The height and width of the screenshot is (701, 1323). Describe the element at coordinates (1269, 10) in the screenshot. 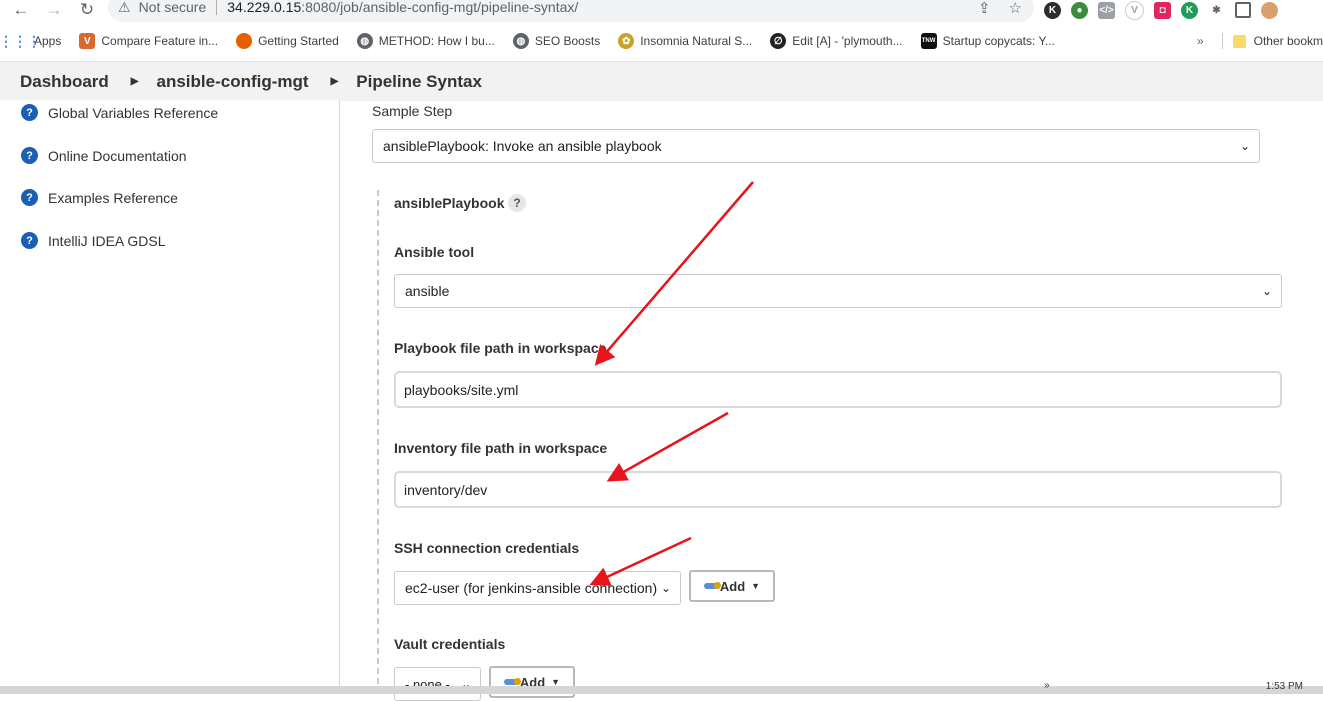

I see `profile-avatar` at that location.